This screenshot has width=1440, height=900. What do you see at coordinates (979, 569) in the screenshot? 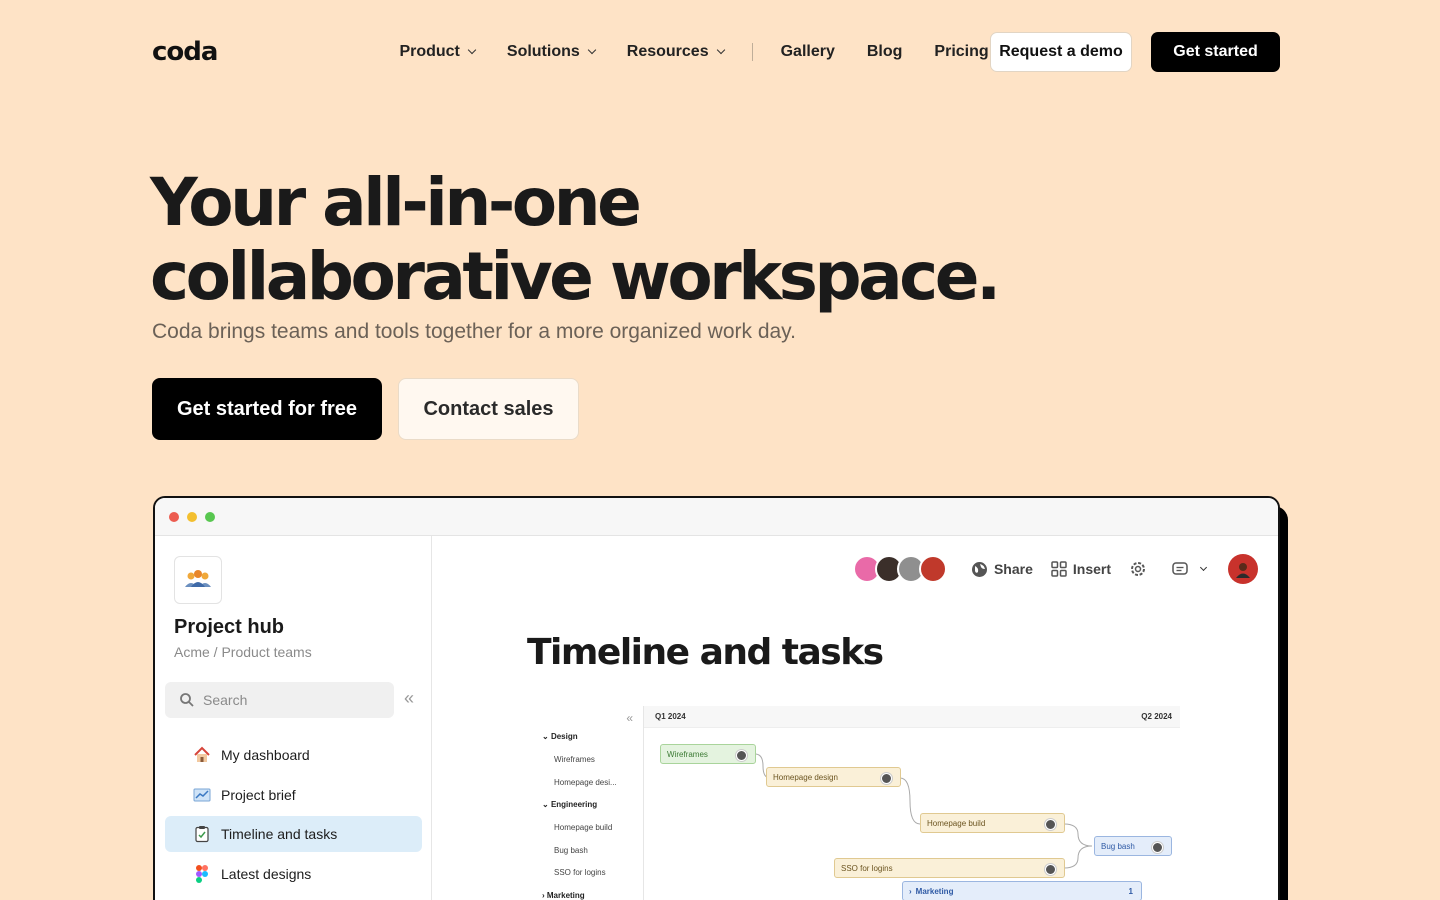
I see `globe-icon` at bounding box center [979, 569].